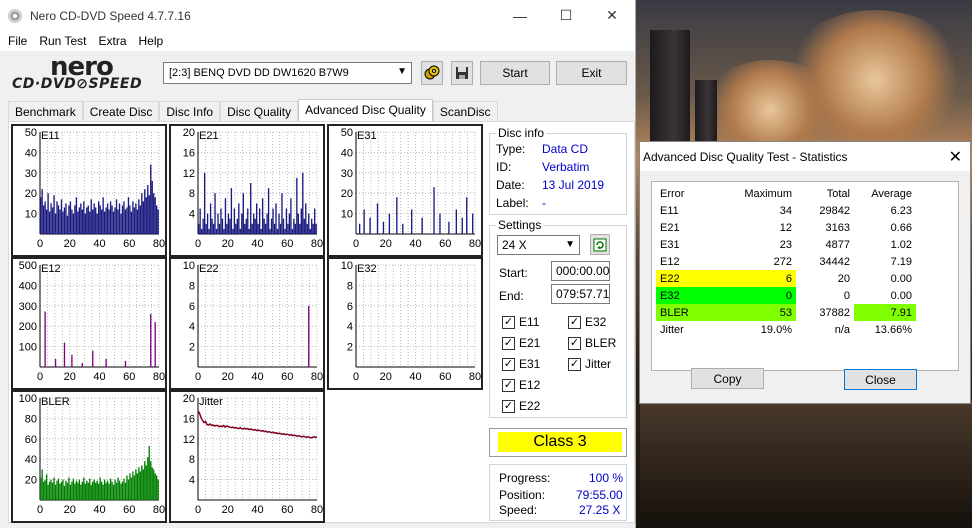 This screenshot has width=972, height=528. I want to click on save-button, so click(462, 73).